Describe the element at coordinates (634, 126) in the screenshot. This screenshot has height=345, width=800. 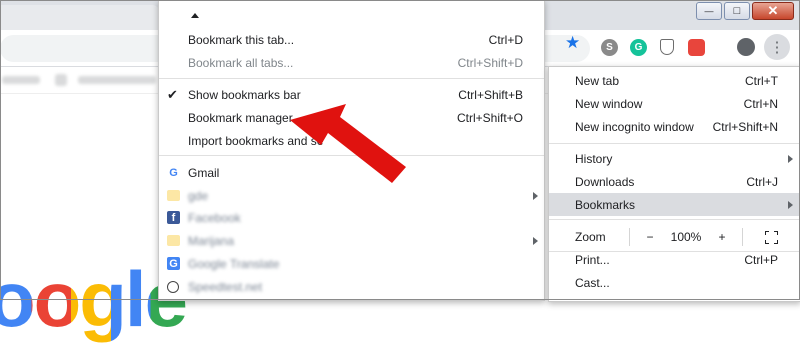
I see `menu-item-label: New incognito window` at that location.